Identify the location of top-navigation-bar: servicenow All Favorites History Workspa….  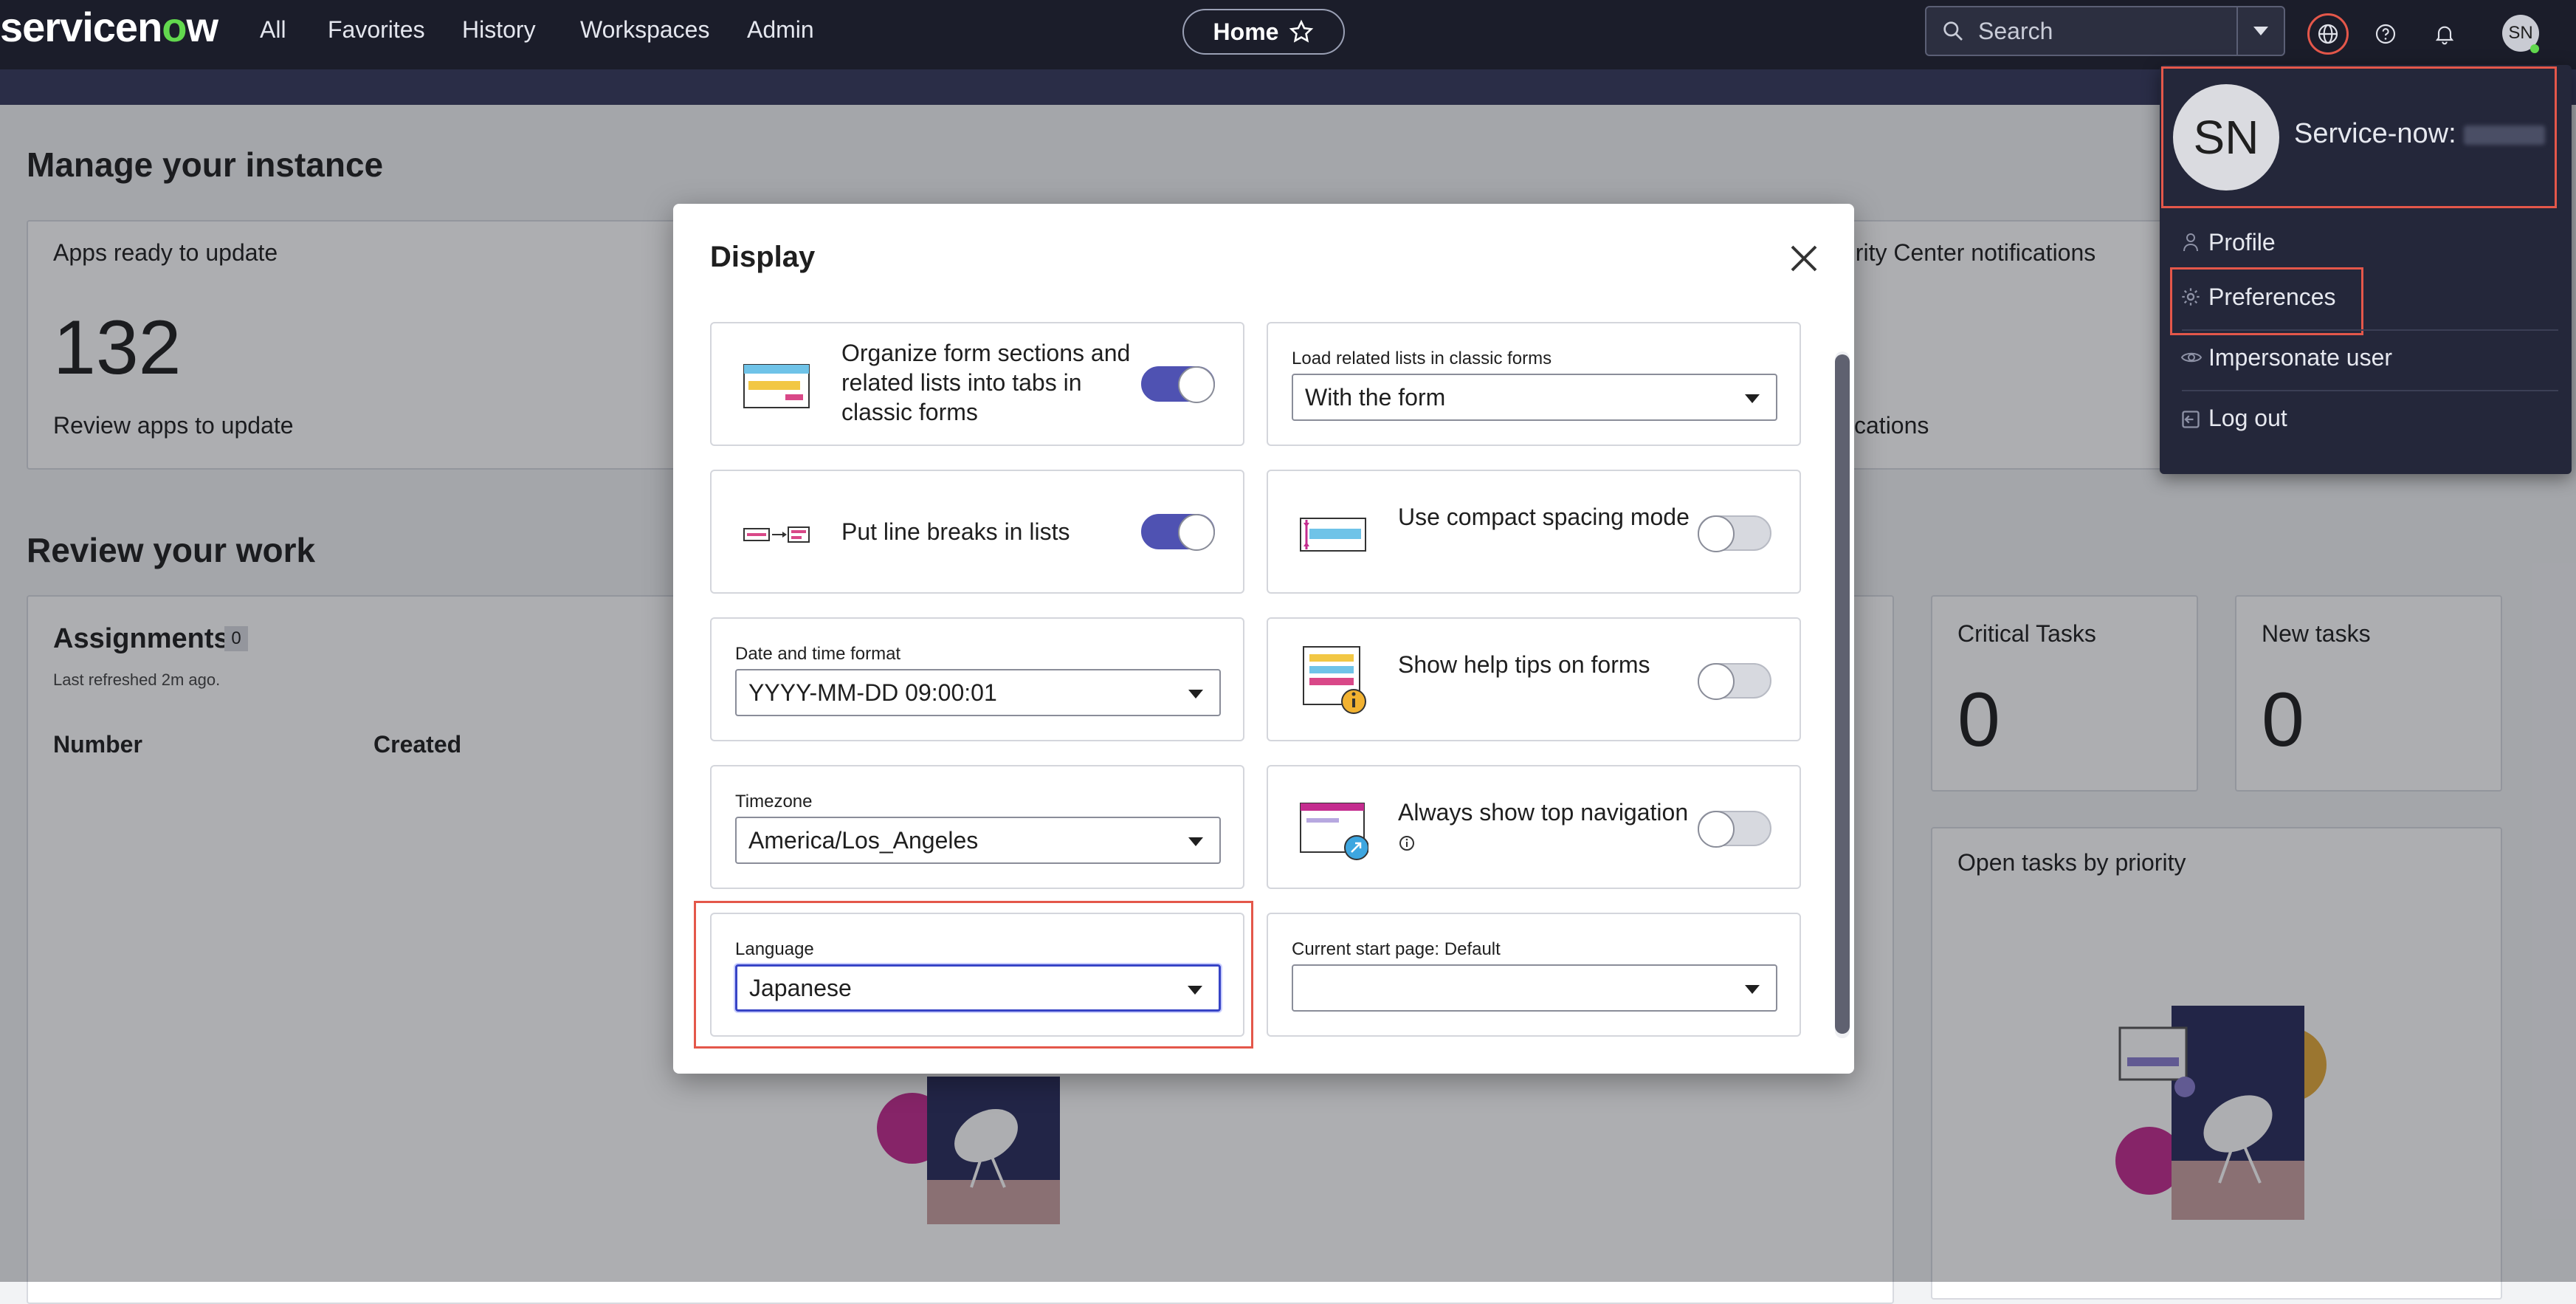
(1288, 34).